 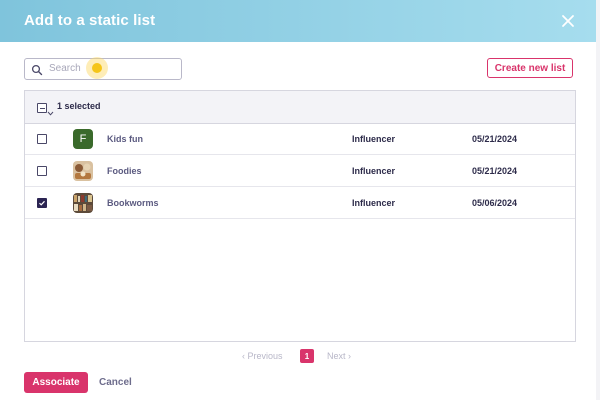 What do you see at coordinates (298, 21) in the screenshot?
I see `modal-header: Add to a static list` at bounding box center [298, 21].